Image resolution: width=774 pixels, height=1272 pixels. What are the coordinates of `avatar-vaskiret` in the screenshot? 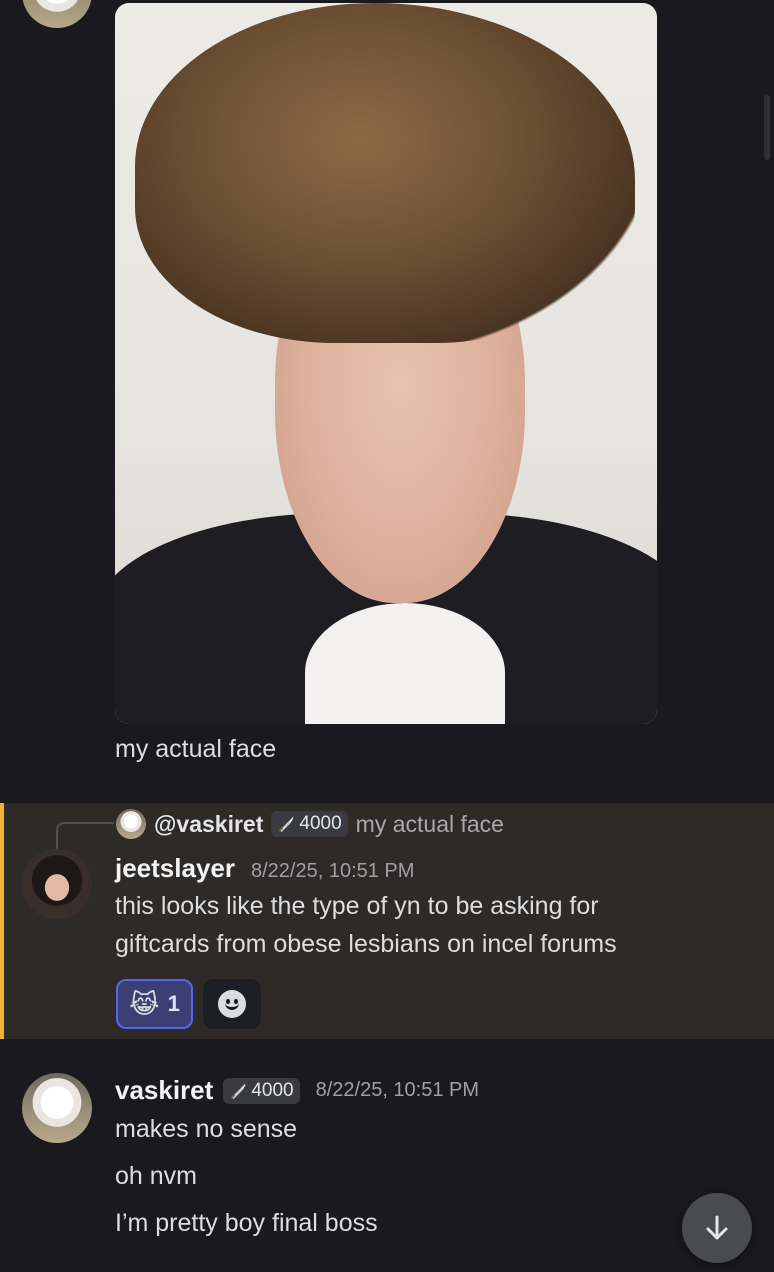 It's located at (57, 1108).